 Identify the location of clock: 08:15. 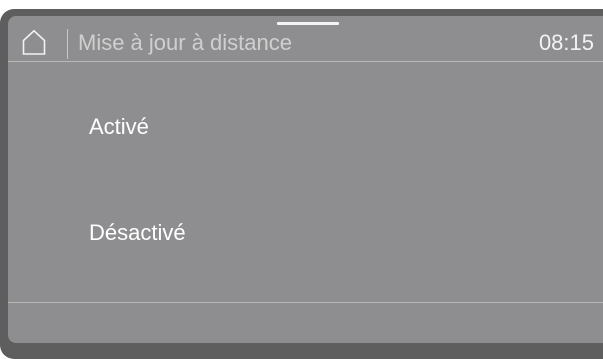
(566, 42).